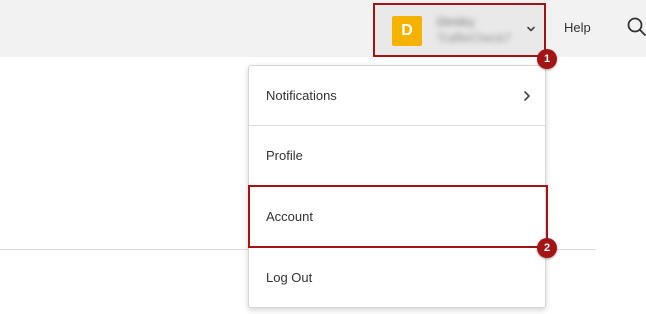  Describe the element at coordinates (398, 216) in the screenshot. I see `menu-item-account: Account` at that location.